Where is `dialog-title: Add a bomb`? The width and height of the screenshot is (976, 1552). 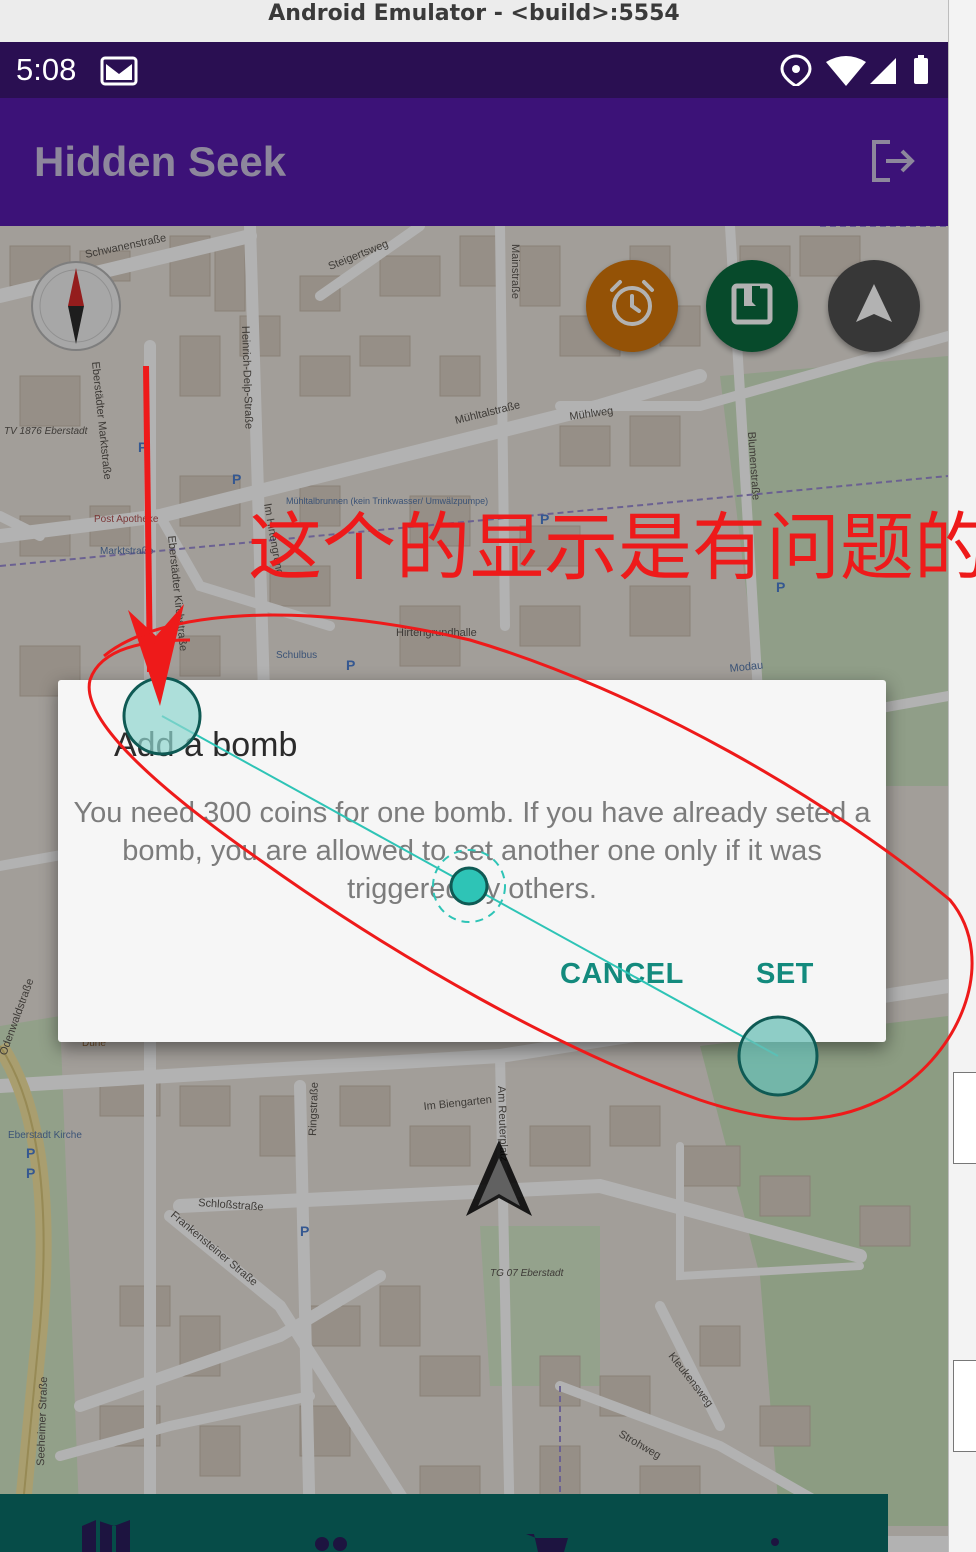 dialog-title: Add a bomb is located at coordinates (206, 745).